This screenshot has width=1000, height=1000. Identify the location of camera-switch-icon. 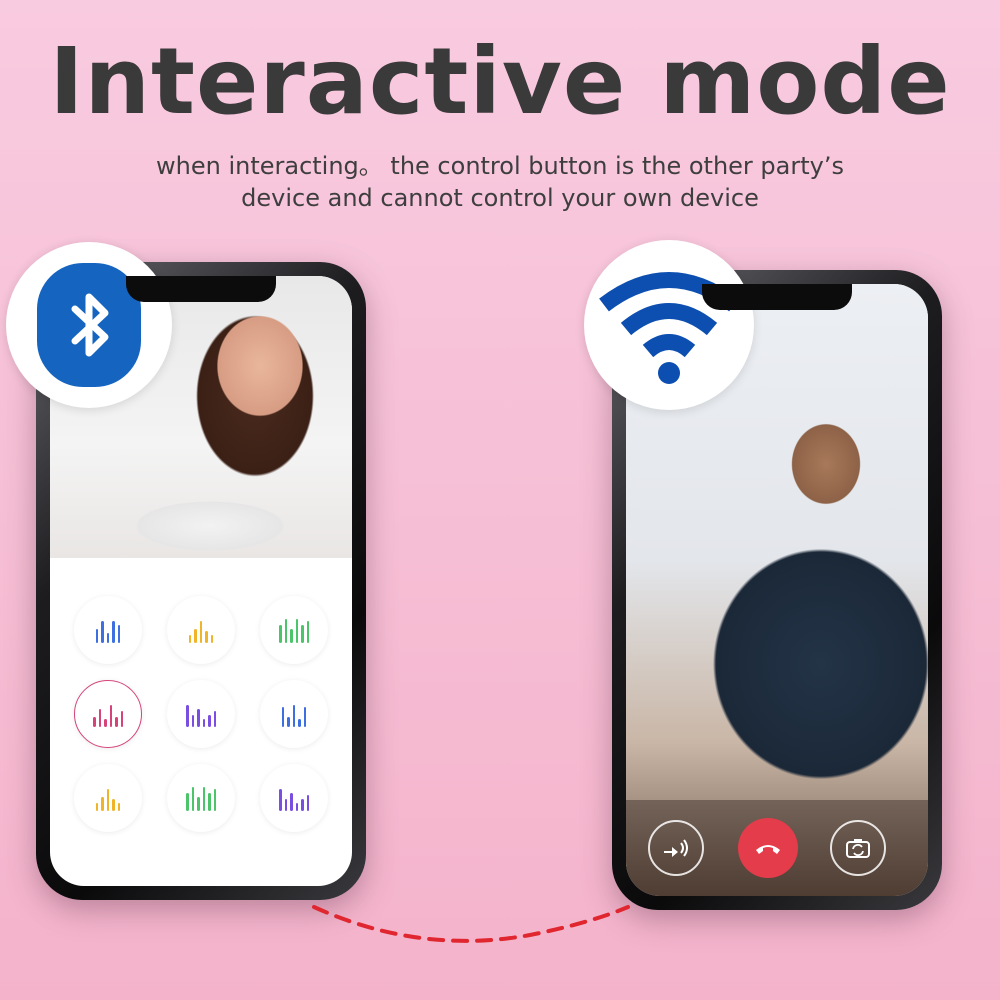
(858, 848).